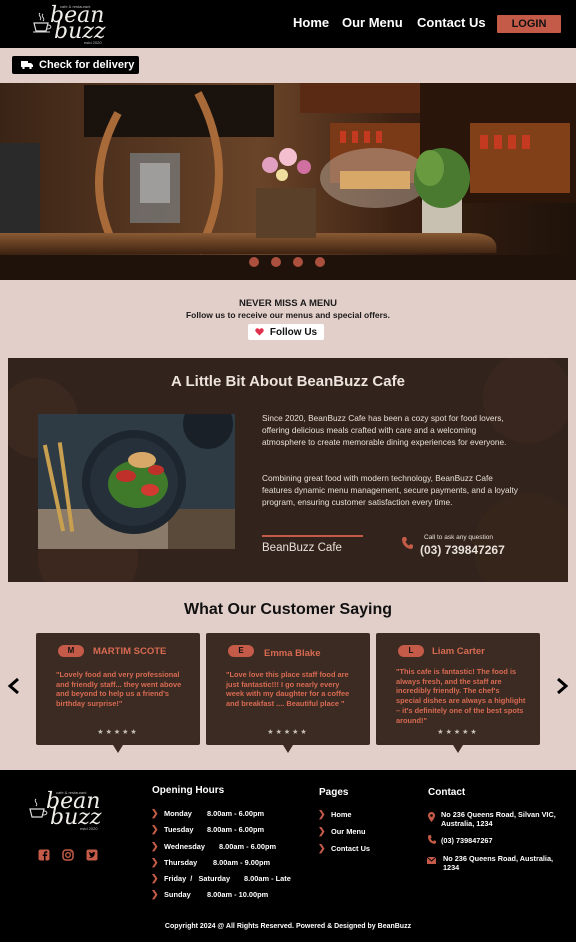  Describe the element at coordinates (207, 813) in the screenshot. I see `hours-row: ❯ Monday 8.00am - 6.00pm` at that location.